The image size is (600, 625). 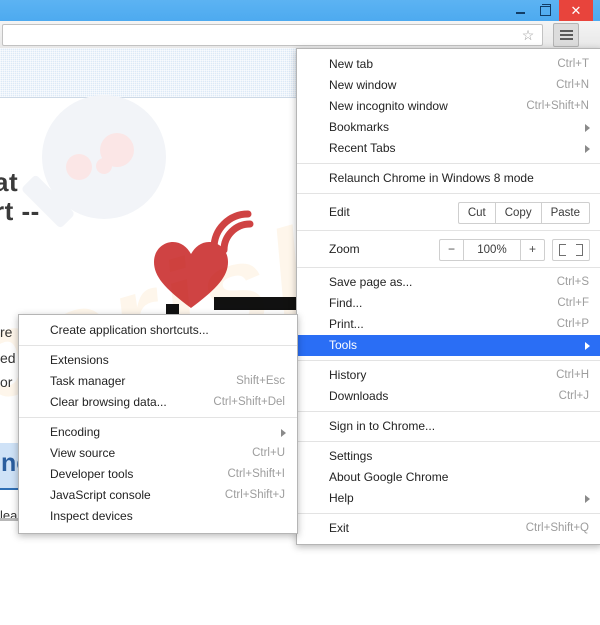 I want to click on menu-item-label: Bookmarks, so click(x=359, y=127).